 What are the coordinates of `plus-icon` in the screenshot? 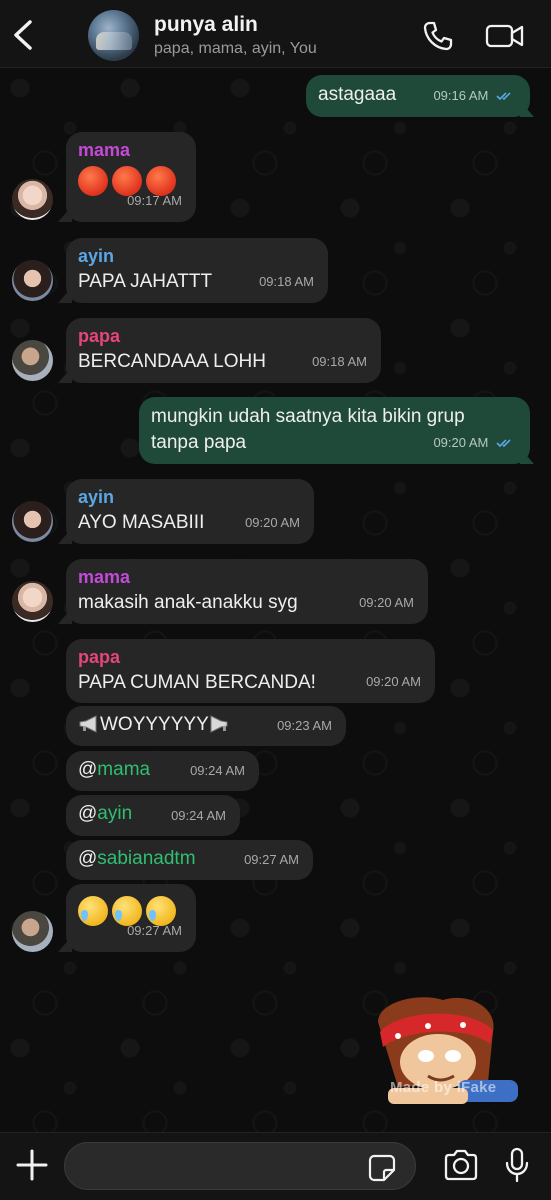 It's located at (32, 1165).